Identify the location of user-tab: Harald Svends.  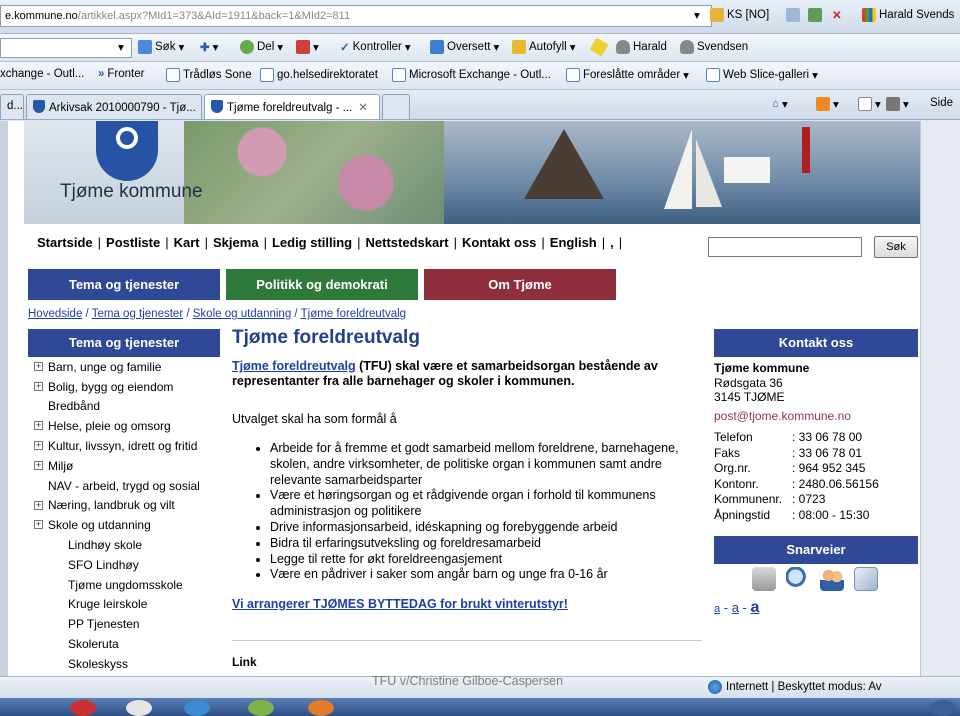
(908, 15).